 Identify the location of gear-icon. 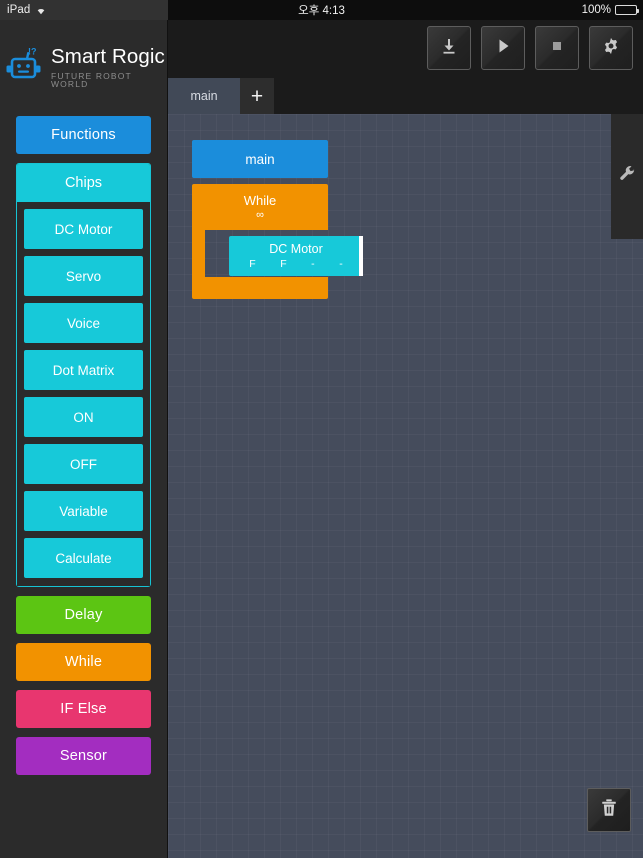
(611, 48).